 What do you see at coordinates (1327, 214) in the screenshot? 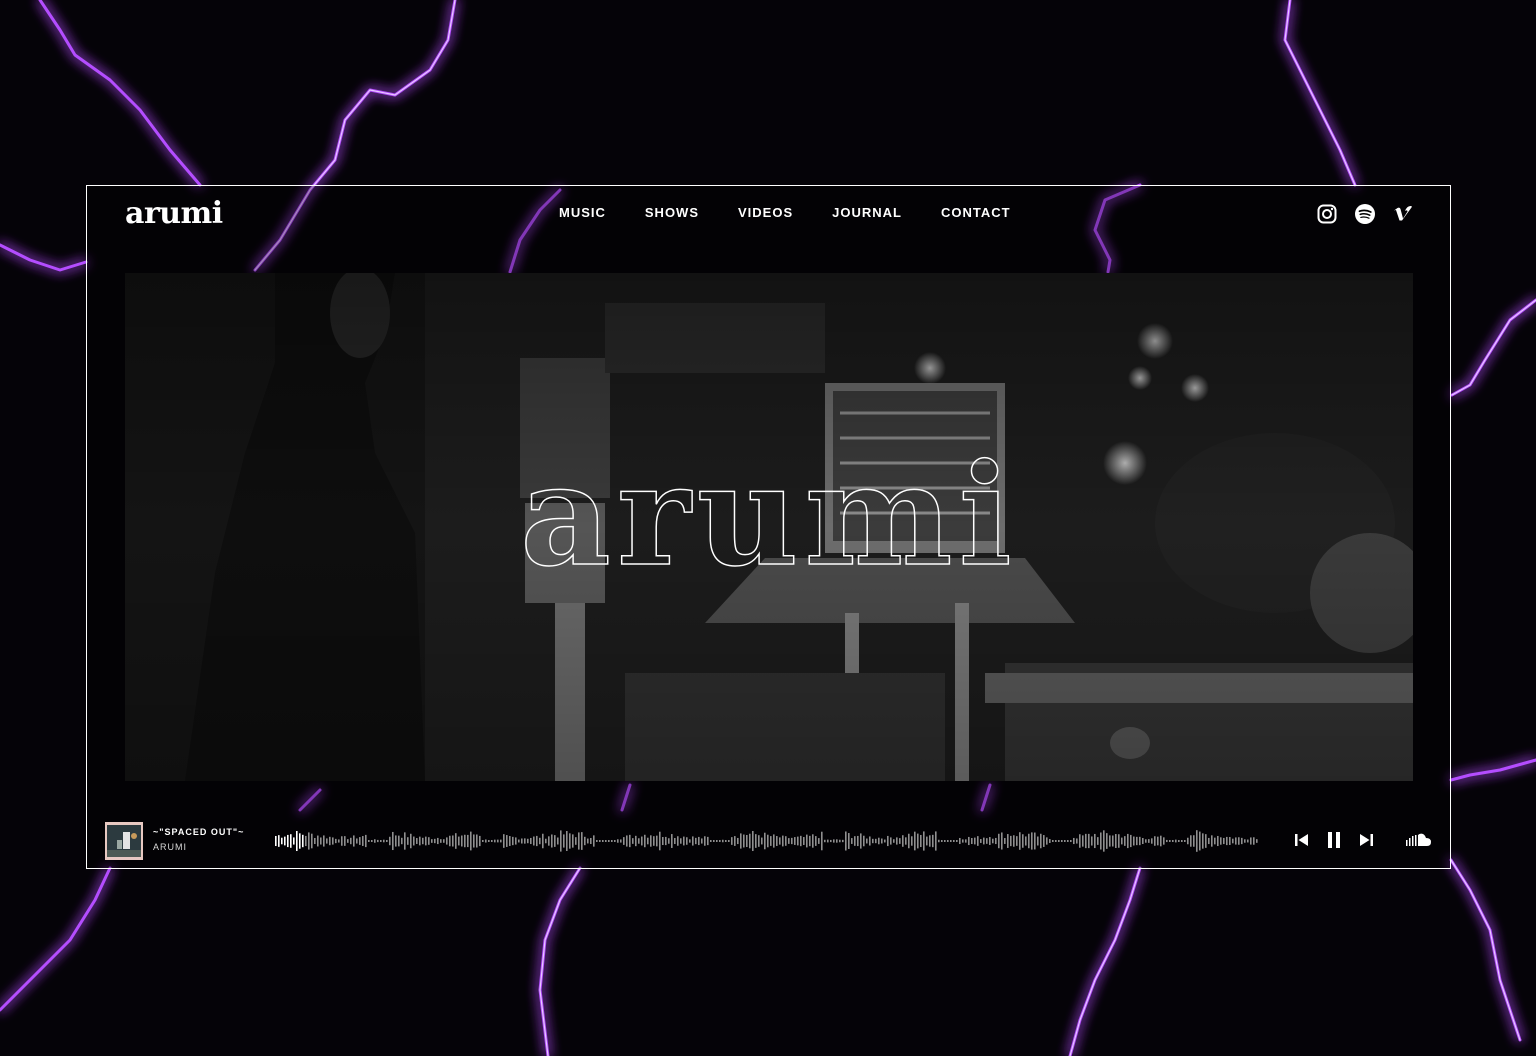
I see `instagram-icon` at bounding box center [1327, 214].